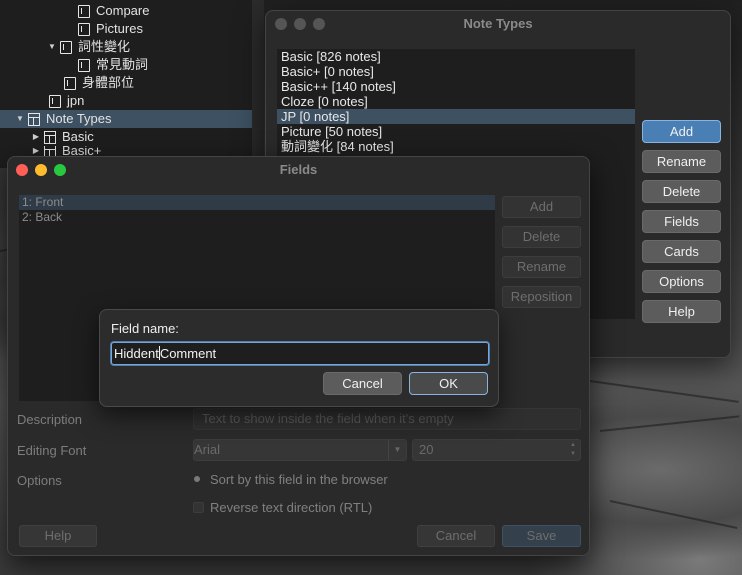  I want to click on sort-field-label: Sort by this field in the browser, so click(299, 479).